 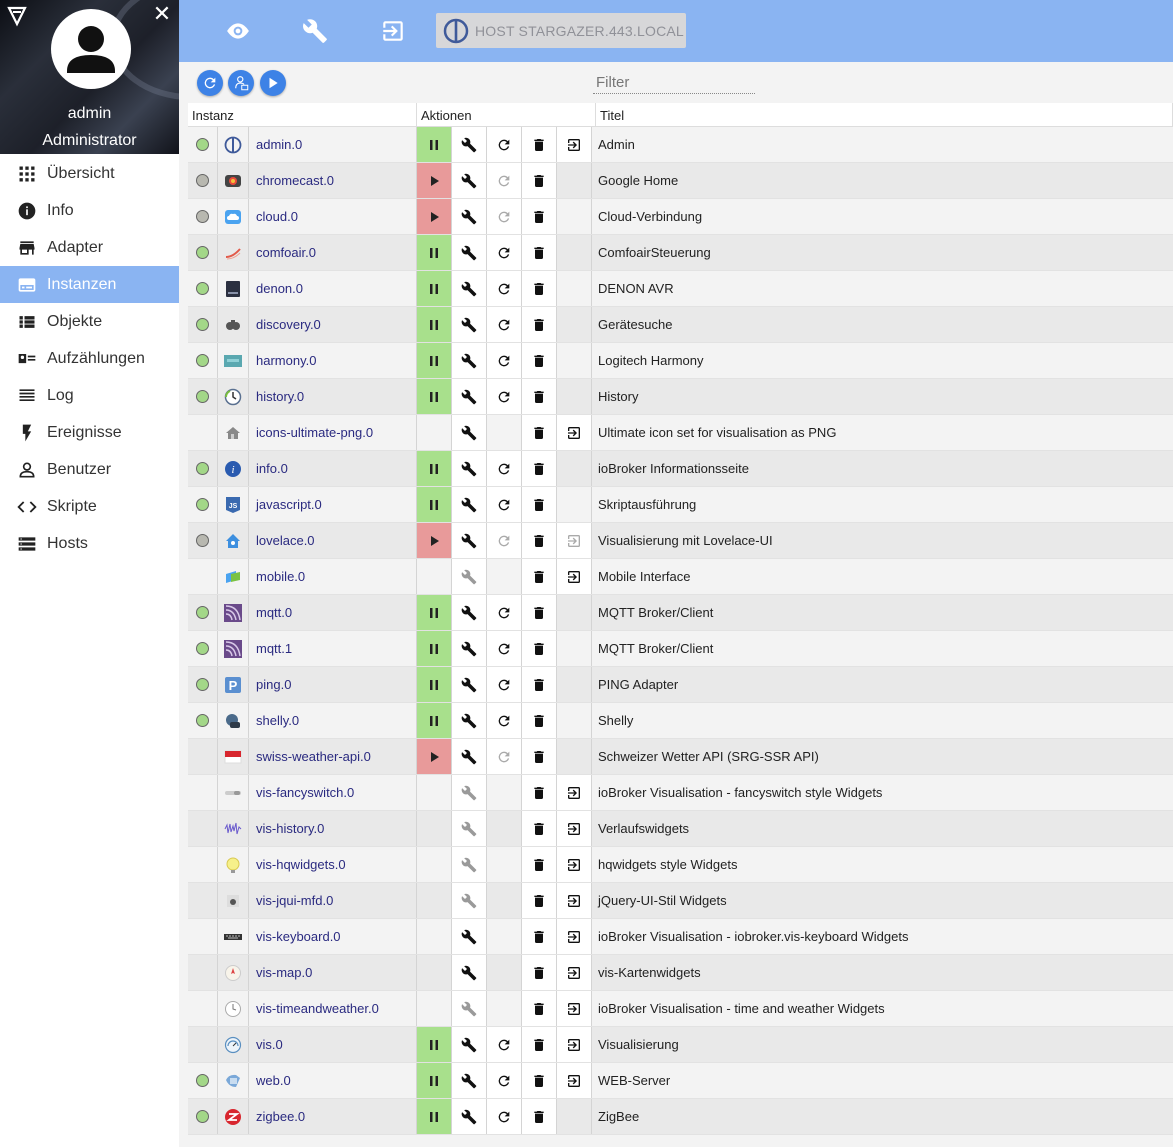 I want to click on eye-icon, so click(x=238, y=31).